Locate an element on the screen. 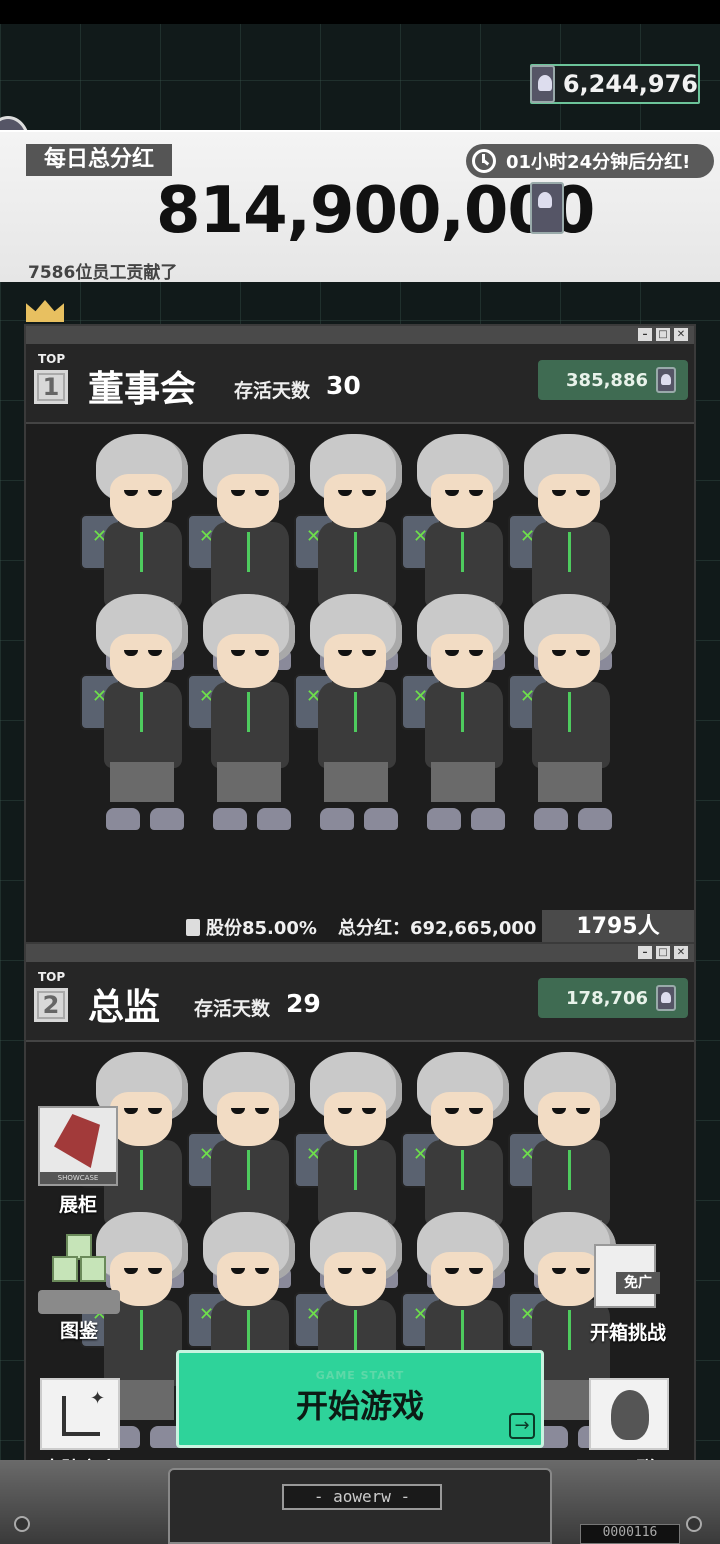 The width and height of the screenshot is (720, 1544). contributors-text: 7586位员工贡献了 is located at coordinates (103, 273).